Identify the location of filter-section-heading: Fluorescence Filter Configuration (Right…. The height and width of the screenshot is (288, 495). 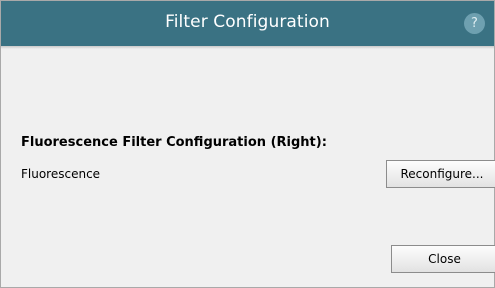
(174, 142).